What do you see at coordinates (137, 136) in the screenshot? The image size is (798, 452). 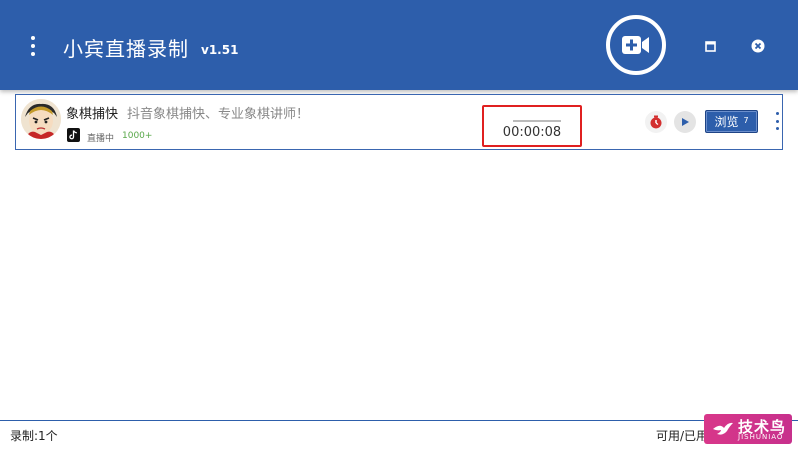 I see `viewer-count: 1000+` at bounding box center [137, 136].